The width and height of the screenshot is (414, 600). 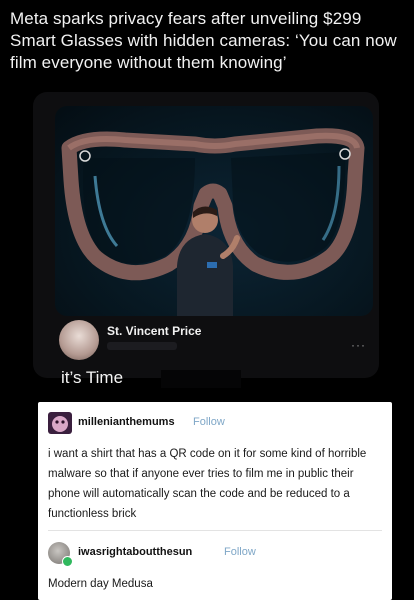 I want to click on tweet-author: St. Vincent Price, so click(x=209, y=340).